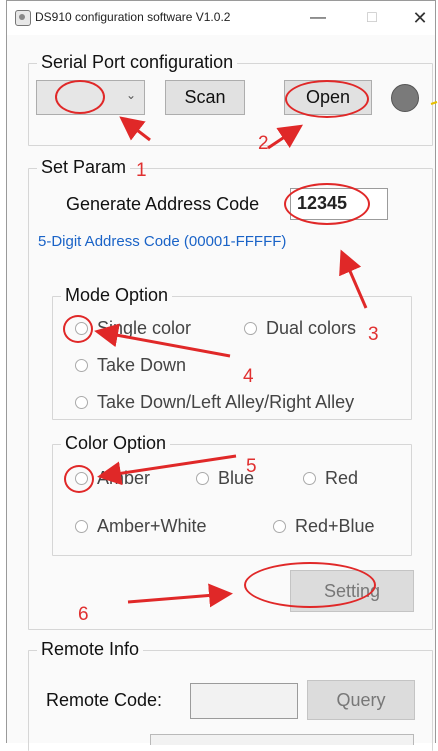  What do you see at coordinates (130, 95) in the screenshot?
I see `chevron-down-icon: ⌄` at bounding box center [130, 95].